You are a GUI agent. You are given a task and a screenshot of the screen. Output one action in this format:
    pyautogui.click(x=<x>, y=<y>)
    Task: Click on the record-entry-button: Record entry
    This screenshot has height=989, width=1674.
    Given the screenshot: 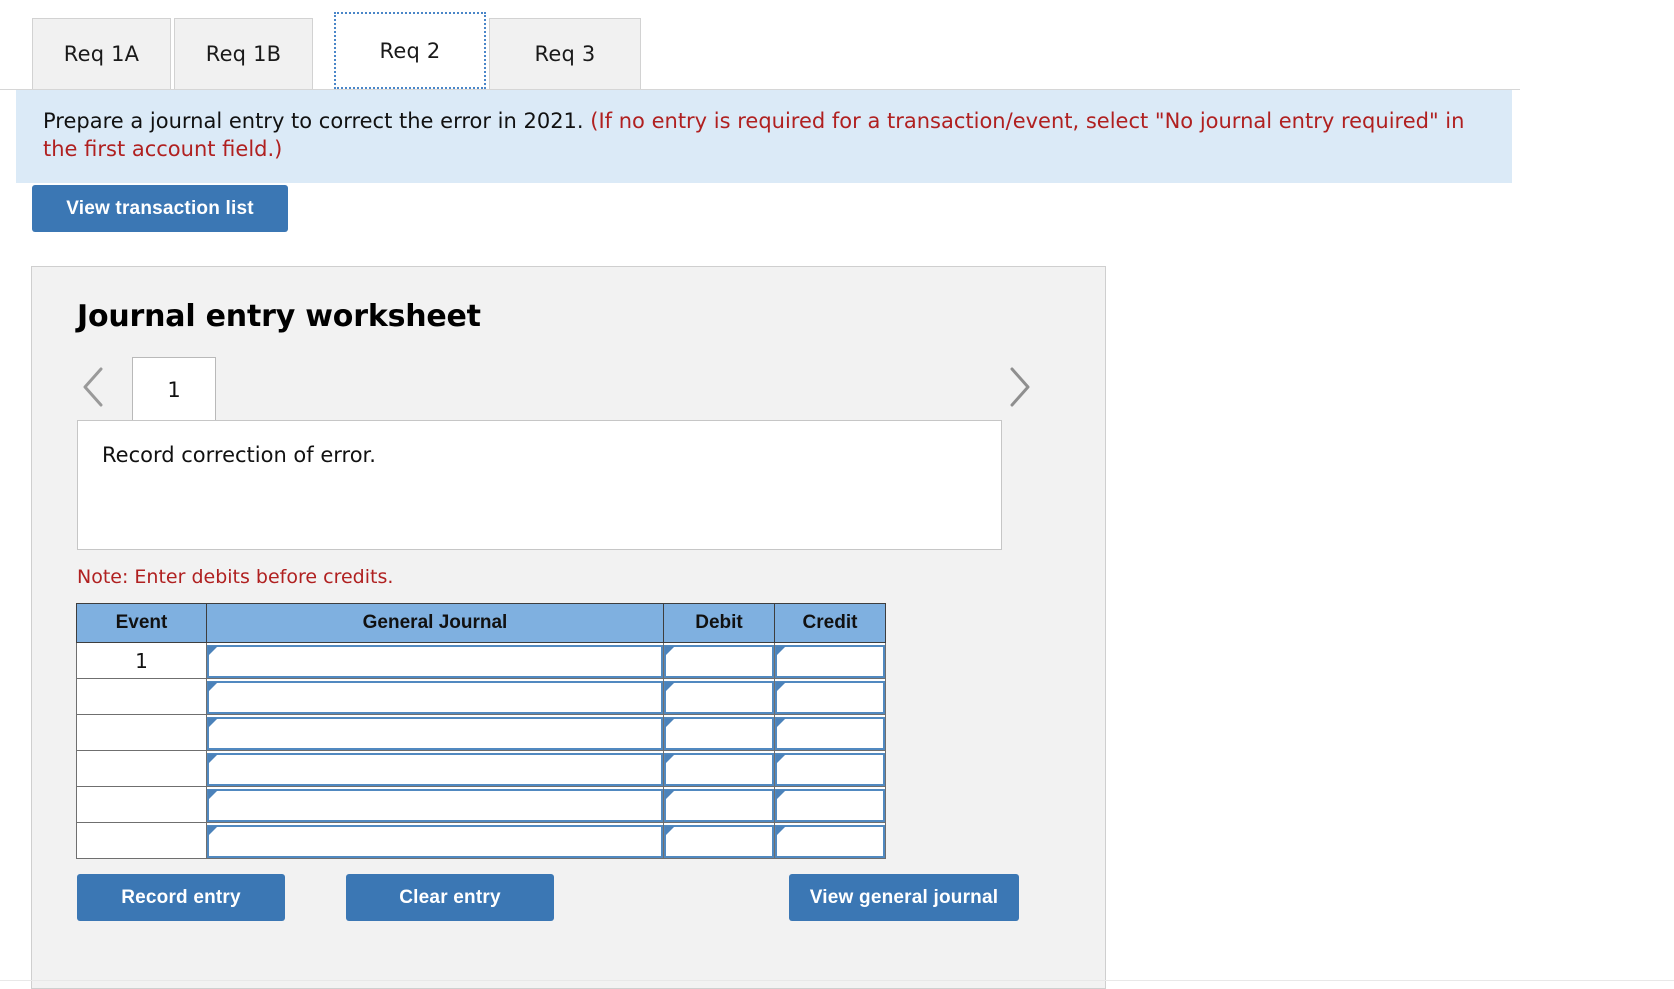 What is the action you would take?
    pyautogui.click(x=181, y=897)
    